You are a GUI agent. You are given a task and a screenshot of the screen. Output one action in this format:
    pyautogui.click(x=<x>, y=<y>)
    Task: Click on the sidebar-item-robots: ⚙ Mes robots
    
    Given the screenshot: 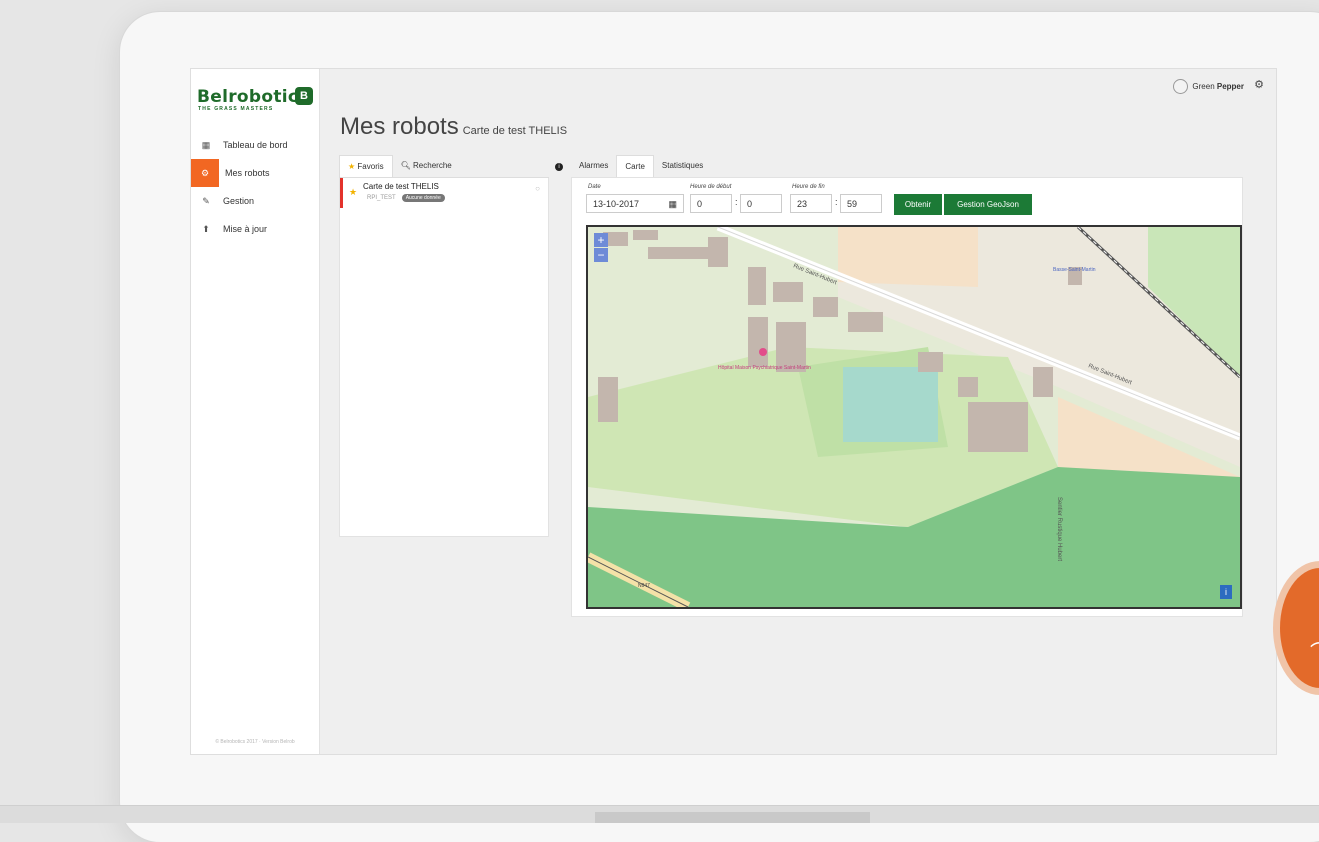 What is the action you would take?
    pyautogui.click(x=255, y=173)
    